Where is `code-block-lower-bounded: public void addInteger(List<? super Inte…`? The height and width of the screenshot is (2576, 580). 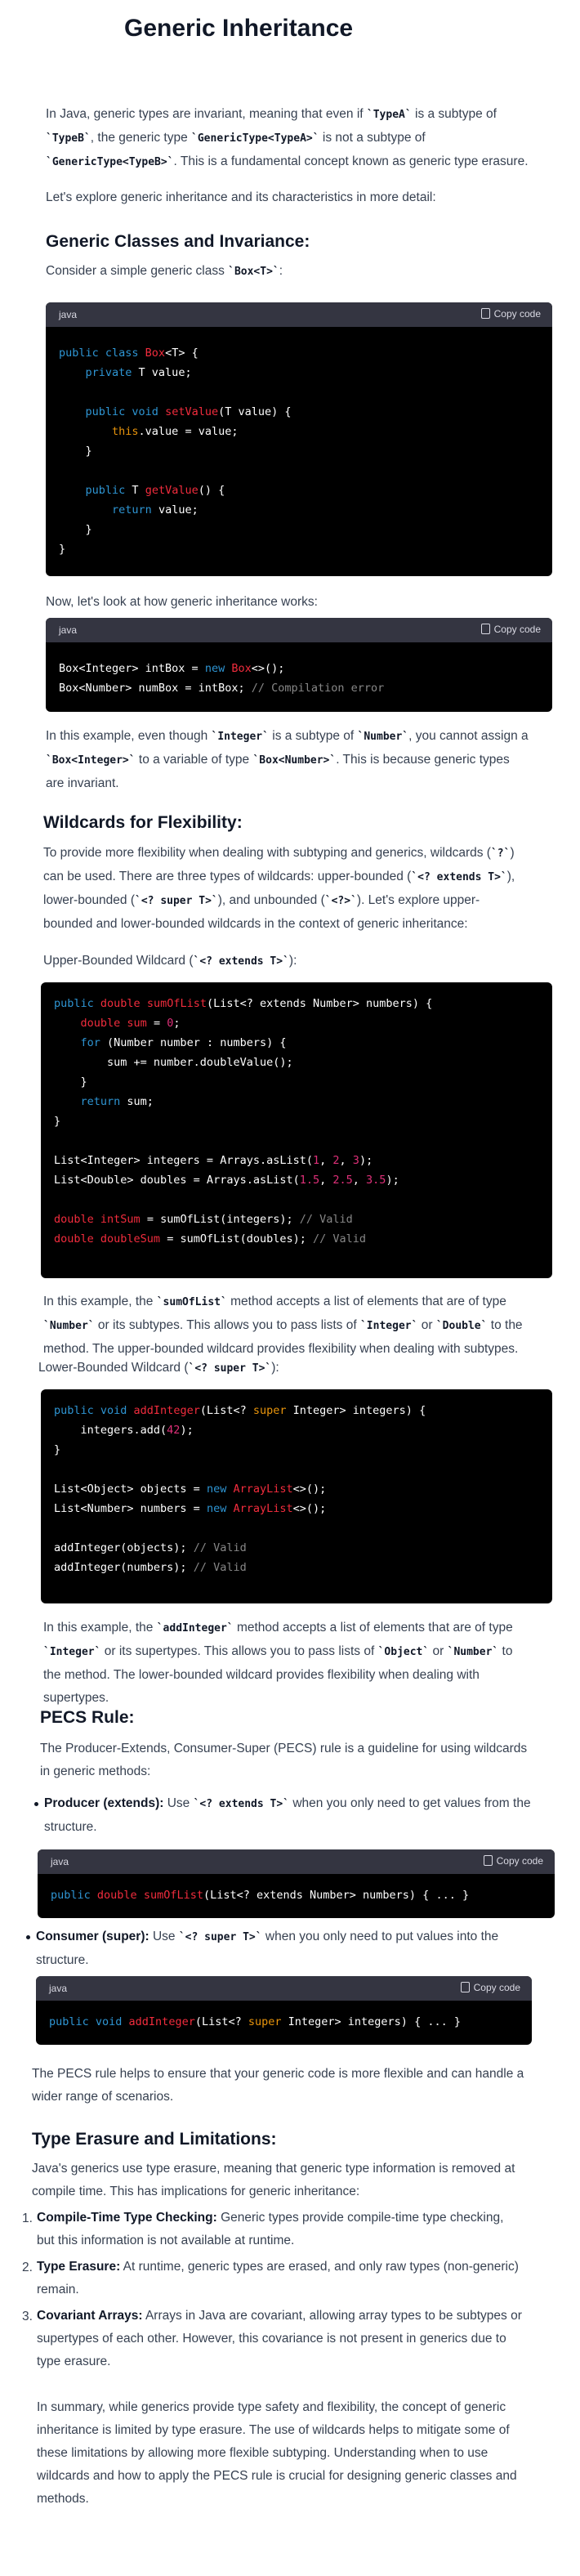 code-block-lower-bounded: public void addInteger(List<? super Inte… is located at coordinates (296, 1496).